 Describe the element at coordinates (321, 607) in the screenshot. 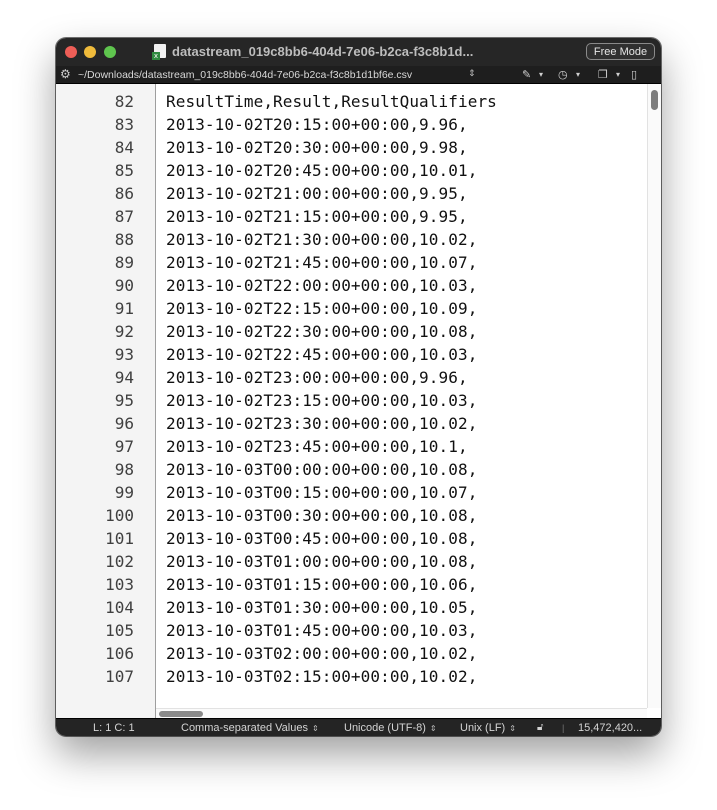

I see `code-line: 2013-10-03T01:30:00+00:00,10.05,` at that location.